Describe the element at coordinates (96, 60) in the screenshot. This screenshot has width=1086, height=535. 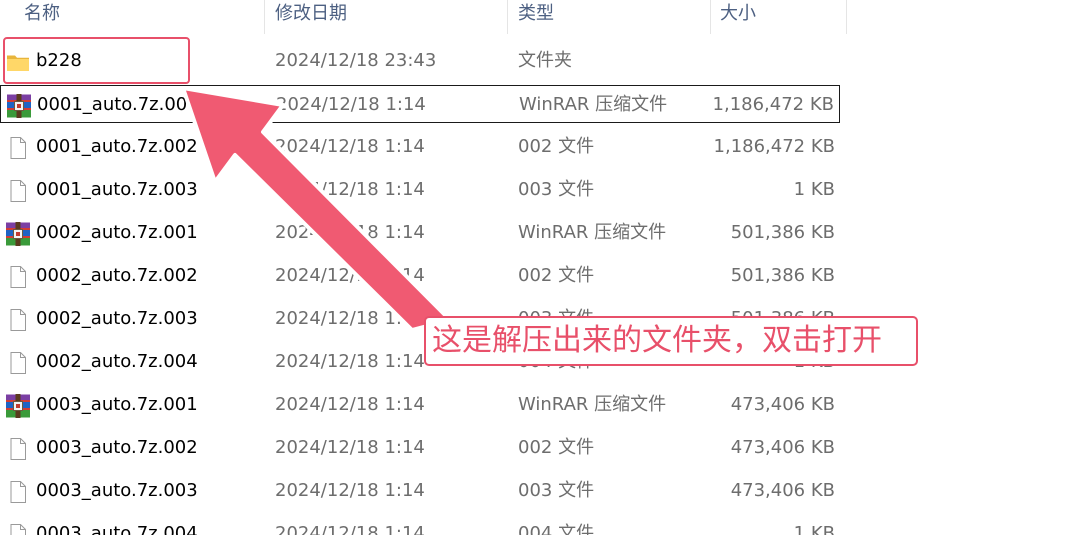
I see `folder-highlight-box` at that location.